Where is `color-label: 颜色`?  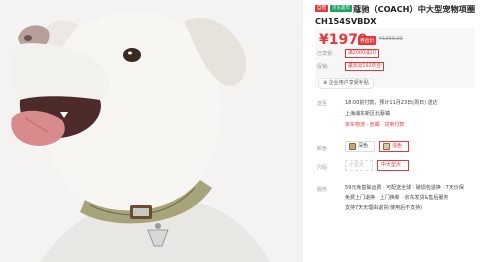 color-label: 颜色 is located at coordinates (322, 149).